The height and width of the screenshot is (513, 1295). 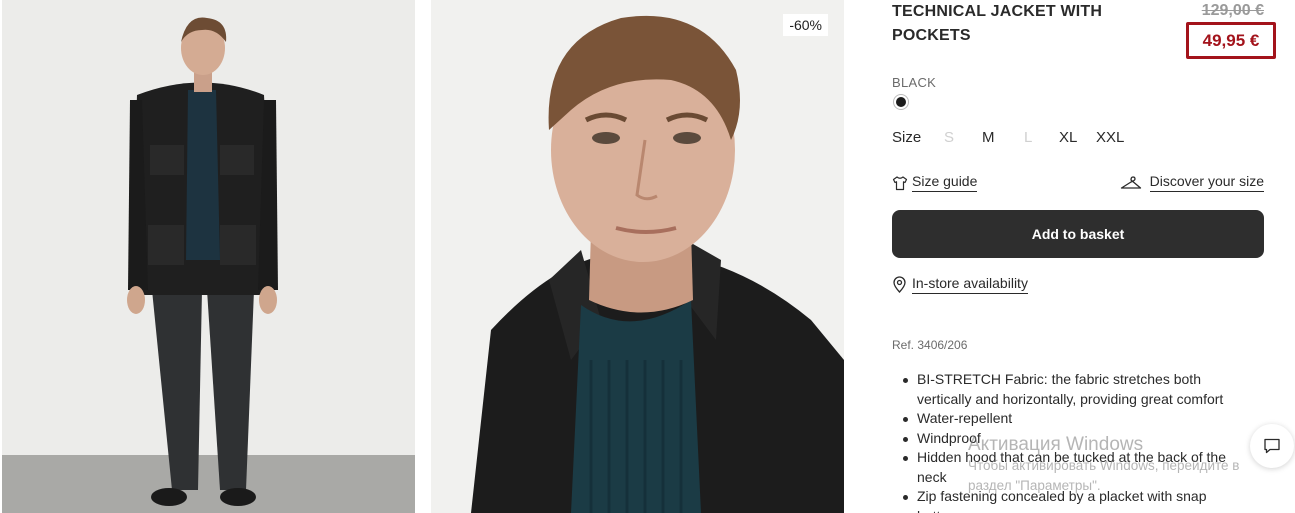 I want to click on chat-button, so click(x=1272, y=446).